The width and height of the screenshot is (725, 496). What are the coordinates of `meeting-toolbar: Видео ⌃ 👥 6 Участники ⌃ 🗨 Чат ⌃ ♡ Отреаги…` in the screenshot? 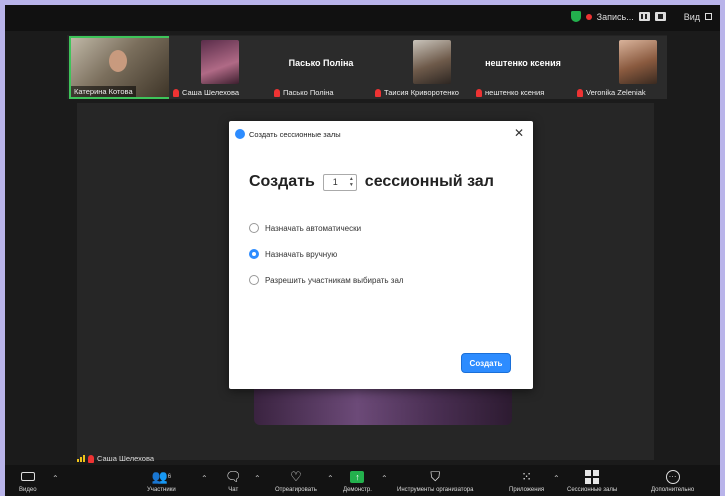 It's located at (362, 480).